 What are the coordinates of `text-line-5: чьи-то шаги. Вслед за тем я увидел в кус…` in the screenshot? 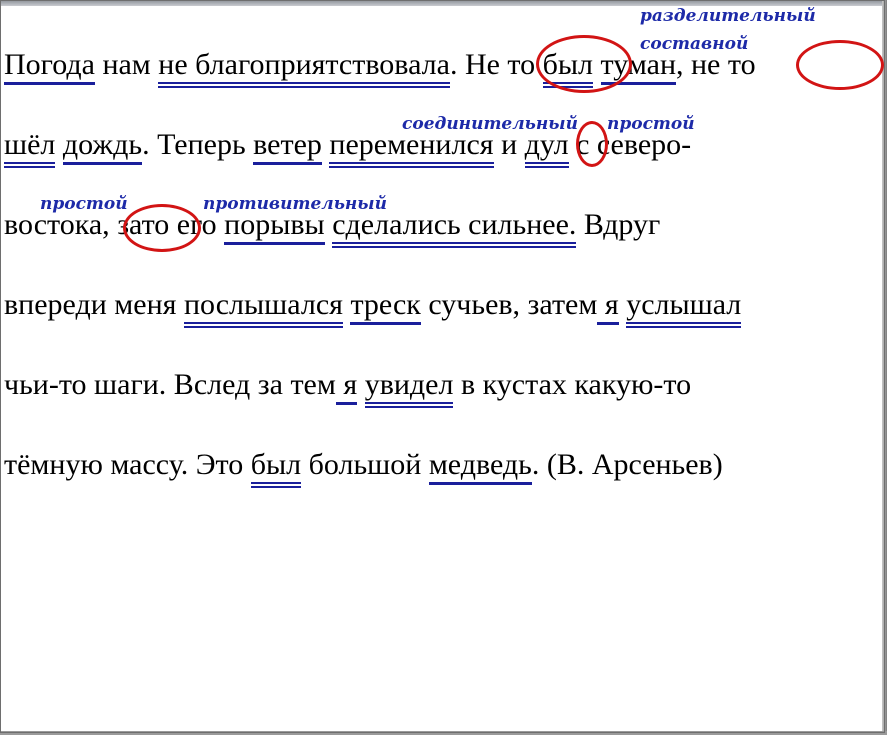 It's located at (348, 388).